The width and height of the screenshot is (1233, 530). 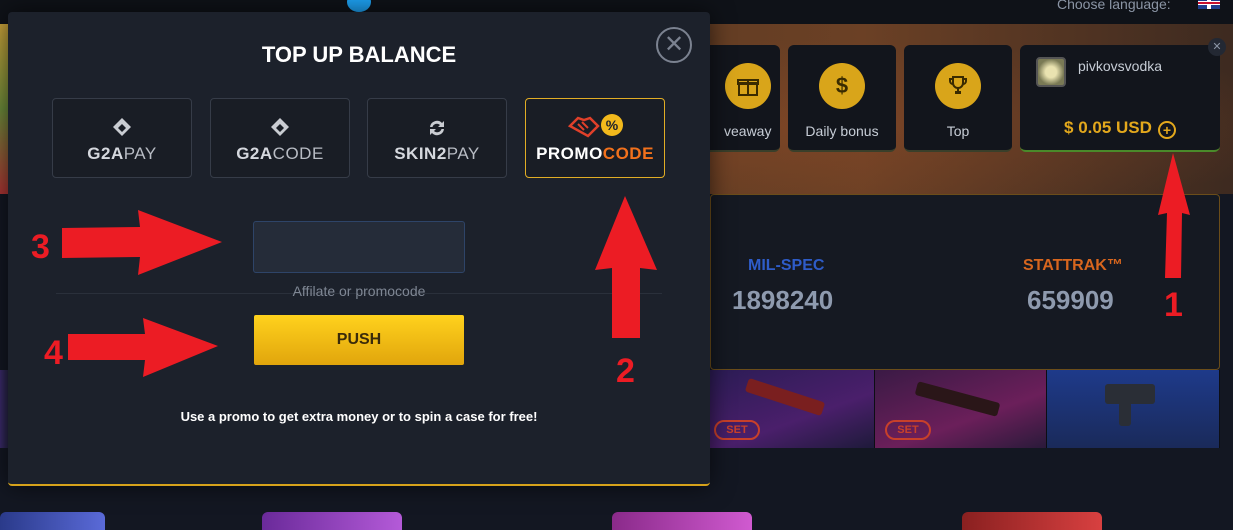 I want to click on annotation-number: 3, so click(x=40, y=247).